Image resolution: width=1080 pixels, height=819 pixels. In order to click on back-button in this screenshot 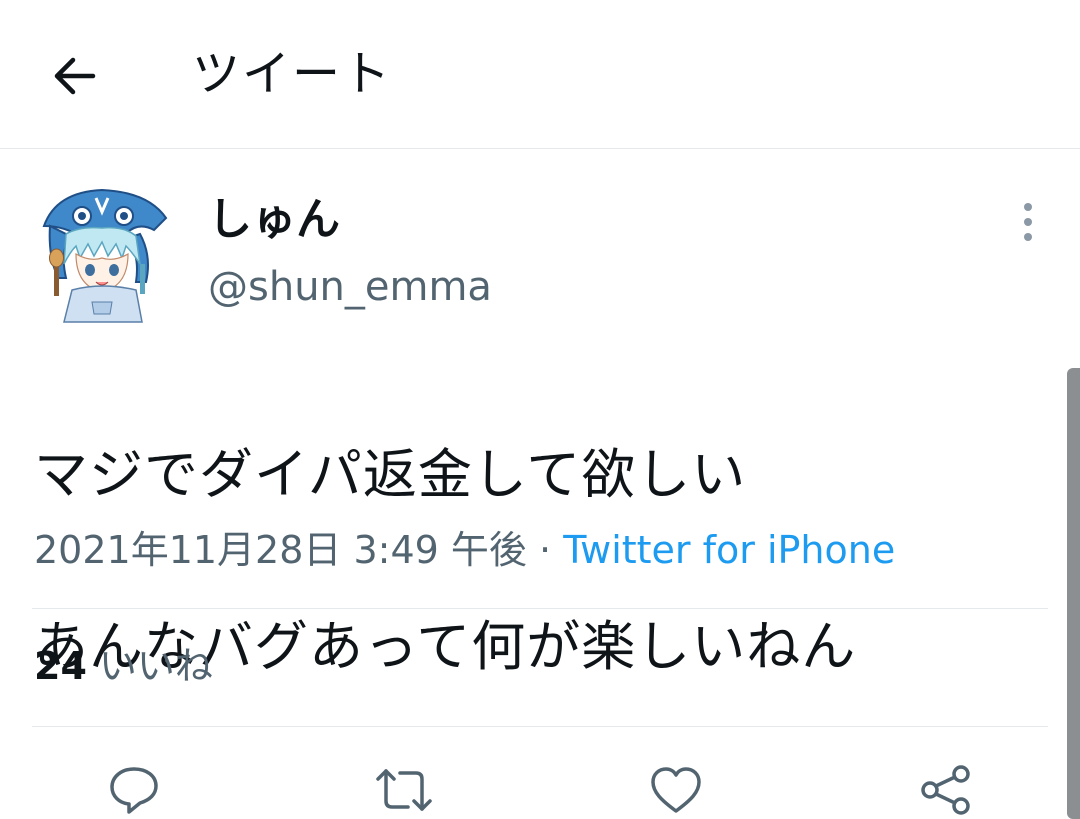, I will do `click(74, 76)`.